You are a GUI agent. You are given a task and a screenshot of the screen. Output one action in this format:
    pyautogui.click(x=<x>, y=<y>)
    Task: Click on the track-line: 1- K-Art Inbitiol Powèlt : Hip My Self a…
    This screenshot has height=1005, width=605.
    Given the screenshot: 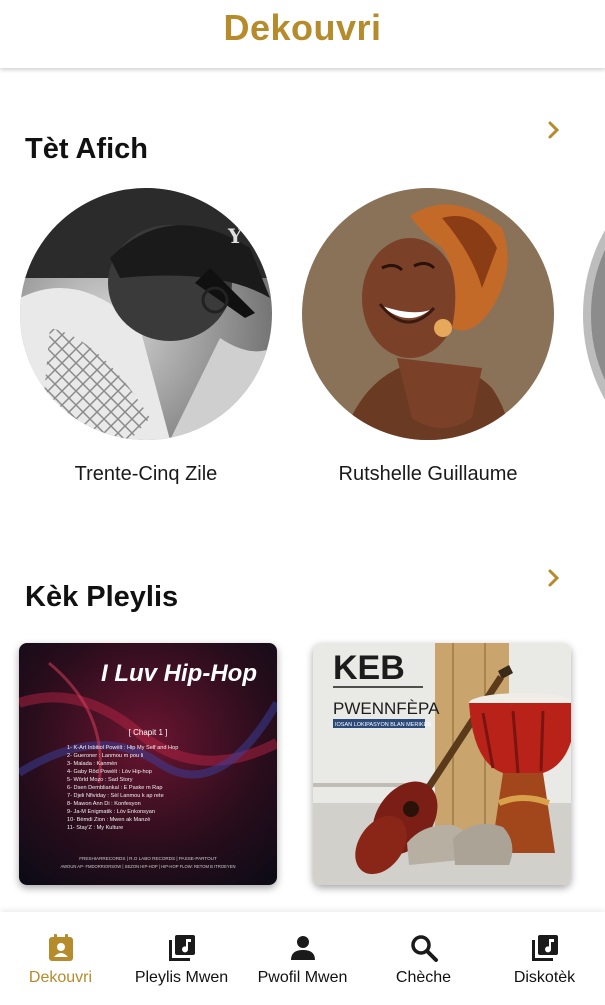 What is the action you would take?
    pyautogui.click(x=122, y=748)
    